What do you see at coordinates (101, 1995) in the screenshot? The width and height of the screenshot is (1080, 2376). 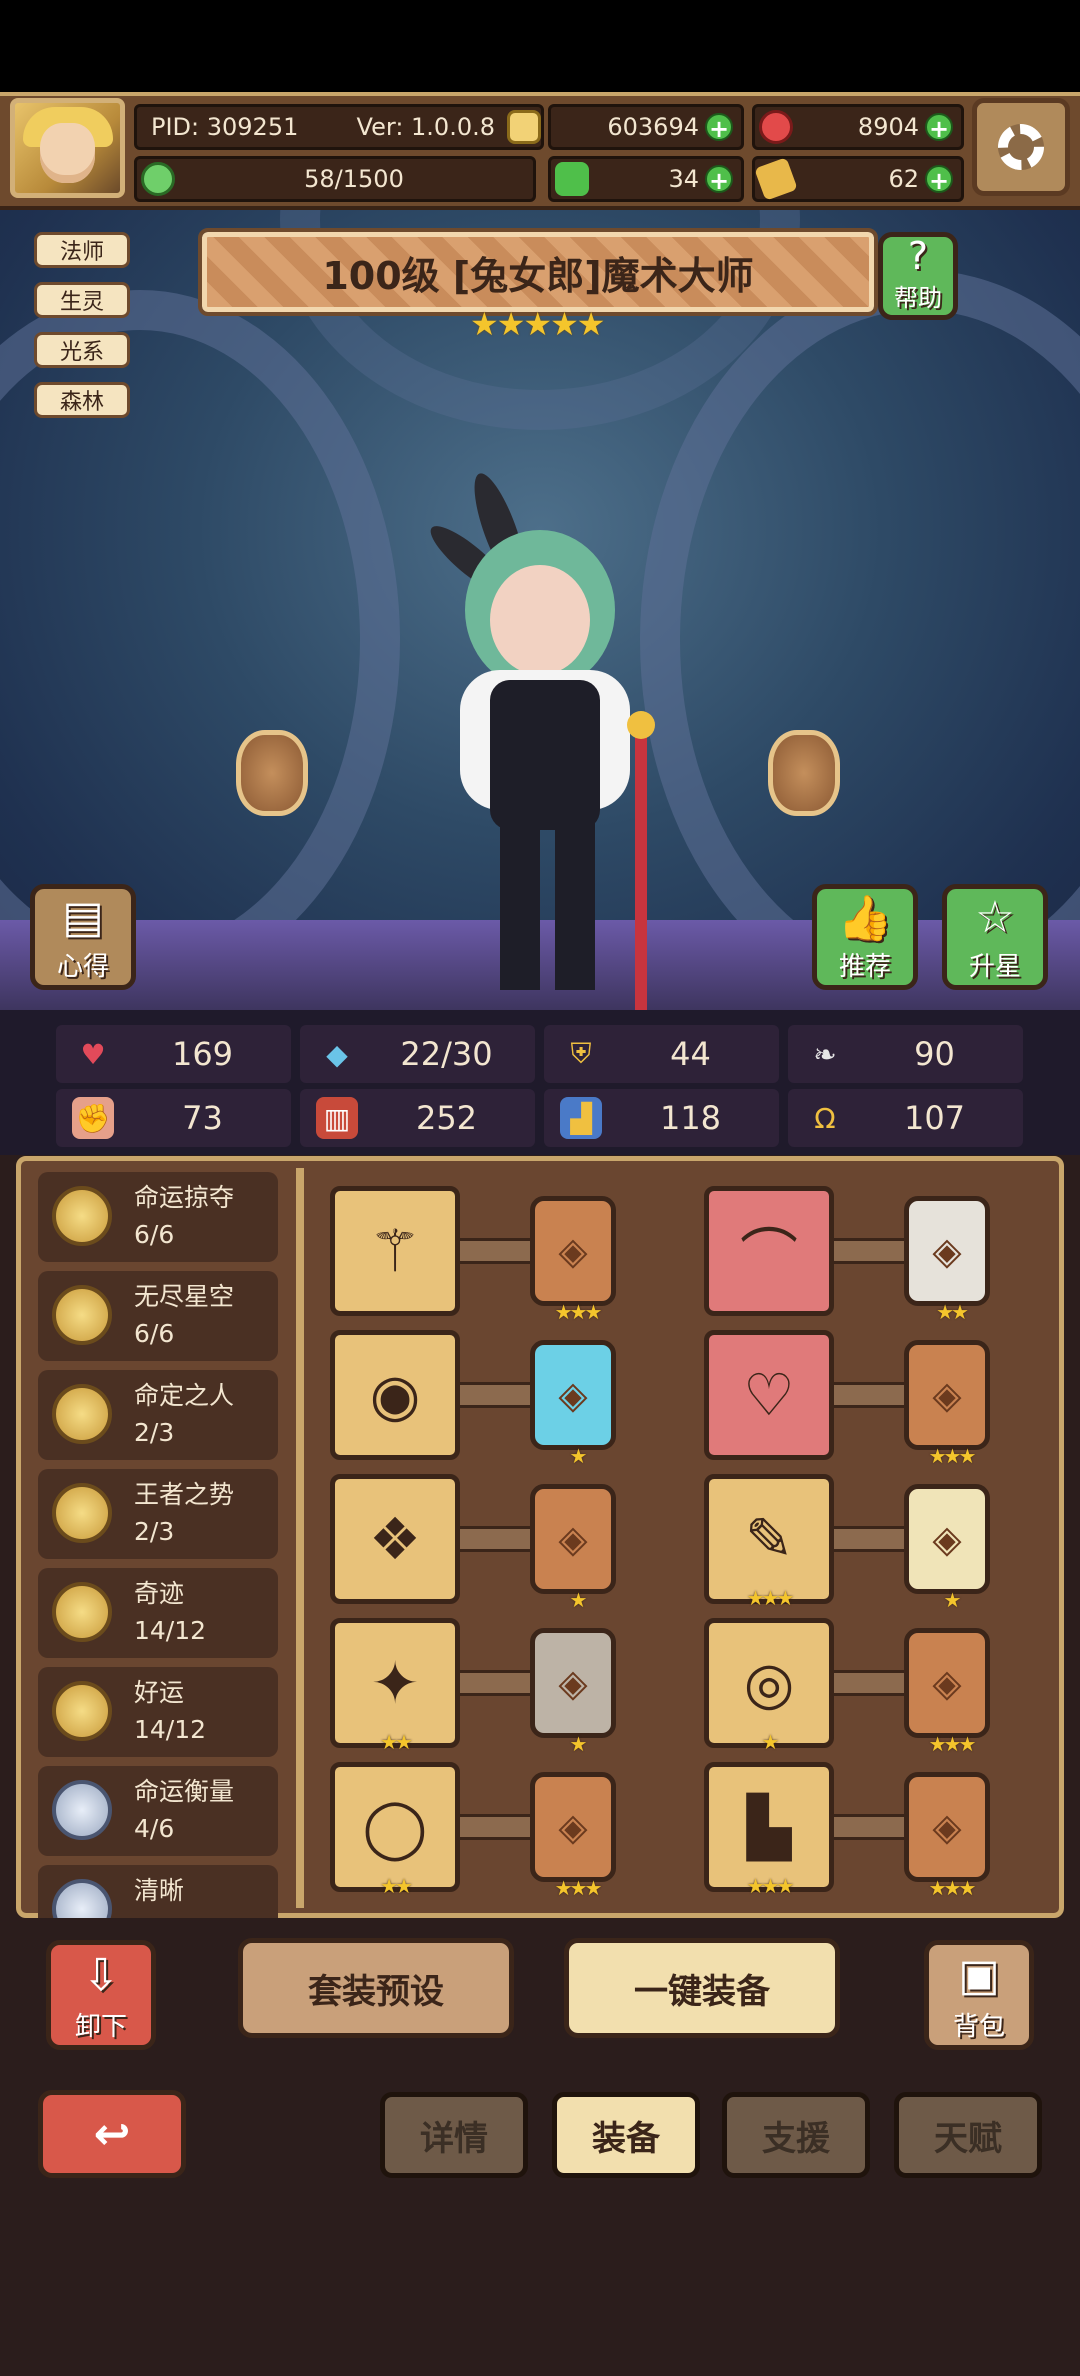 I see `unequip-button: ⇩ 卸下` at bounding box center [101, 1995].